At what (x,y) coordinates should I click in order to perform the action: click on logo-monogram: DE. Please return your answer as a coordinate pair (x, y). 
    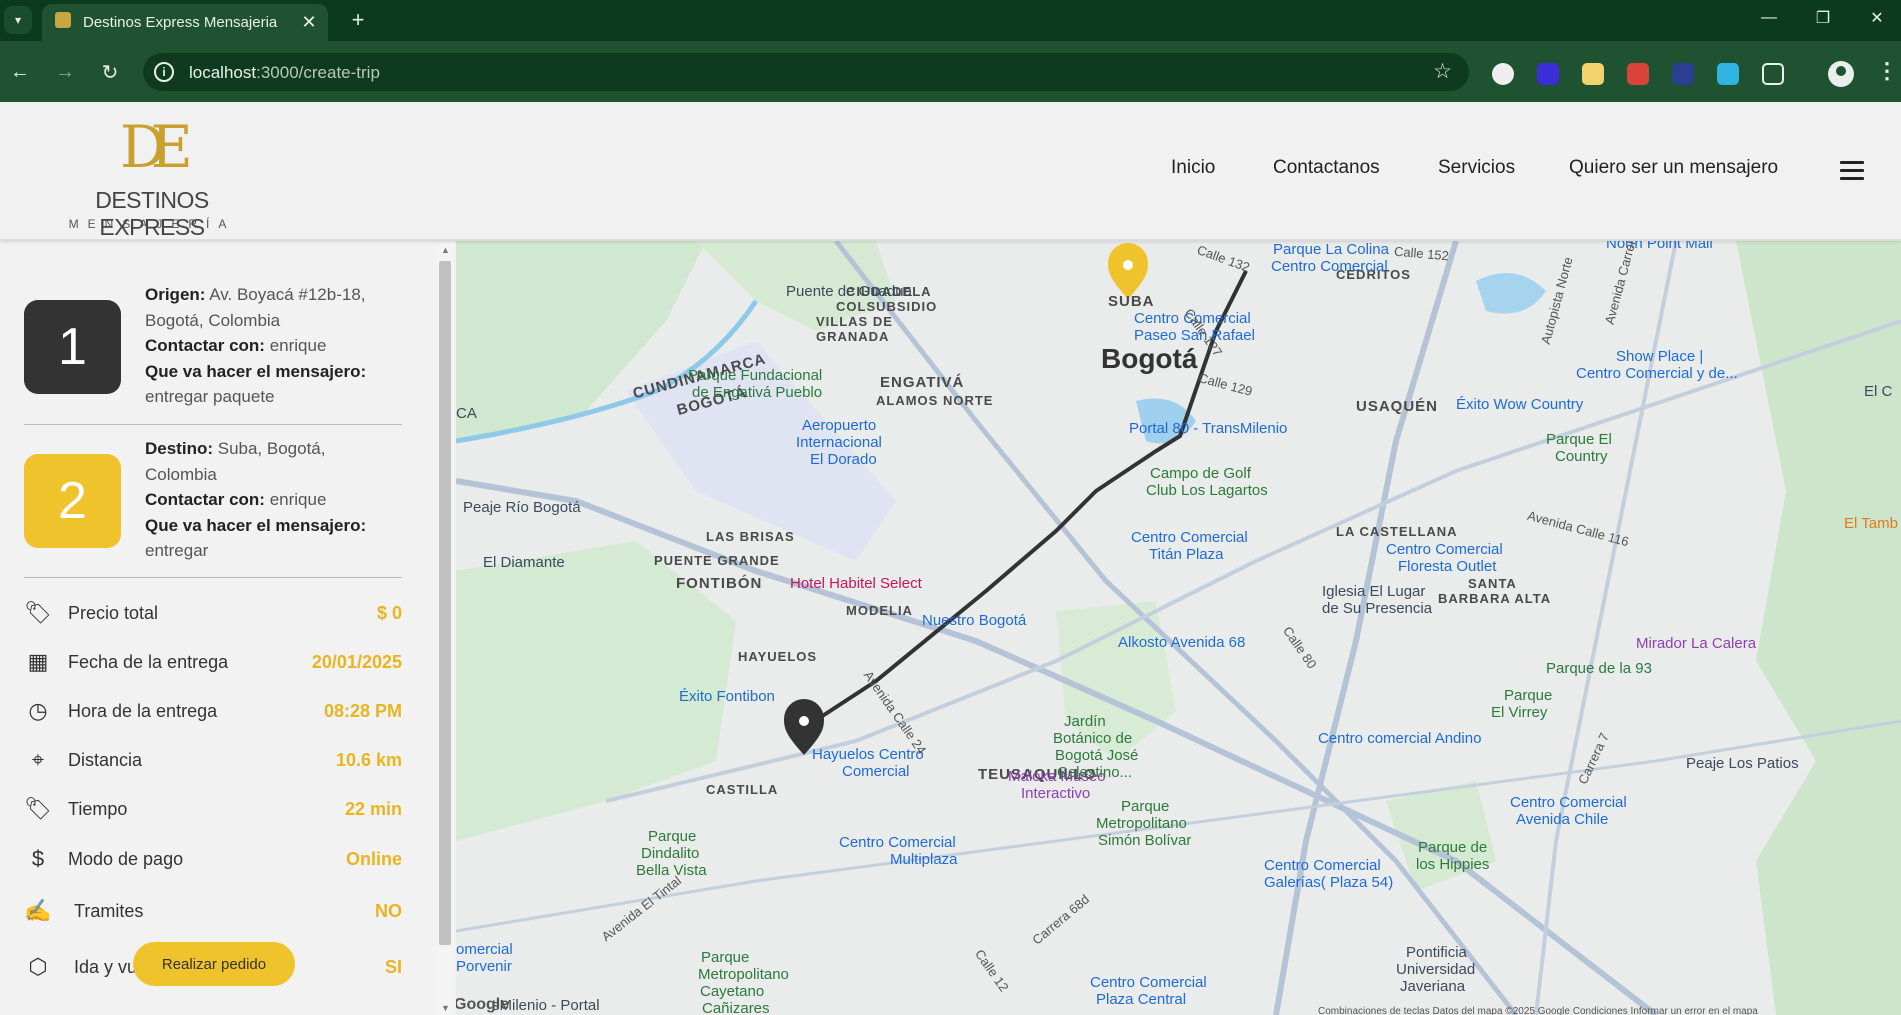
    Looking at the image, I should click on (156, 147).